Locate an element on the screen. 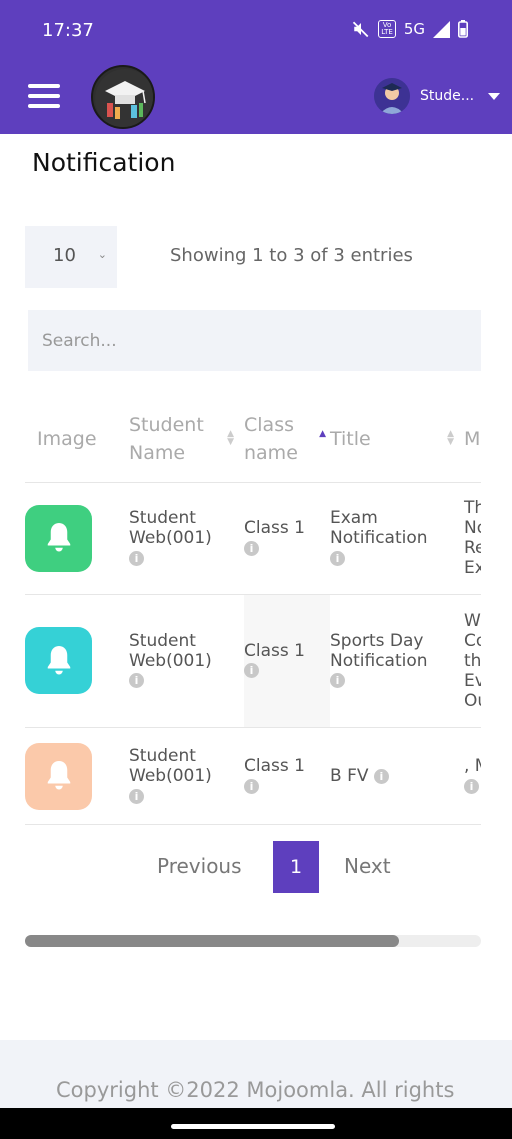  table-cell-message: Th No Re Ex is located at coordinates (472, 537).